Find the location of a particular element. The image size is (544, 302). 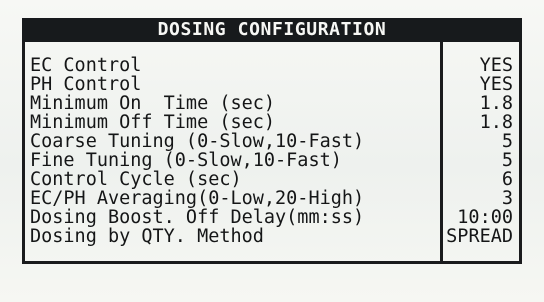

setting-label-ph-control: PH Control is located at coordinates (235, 84).